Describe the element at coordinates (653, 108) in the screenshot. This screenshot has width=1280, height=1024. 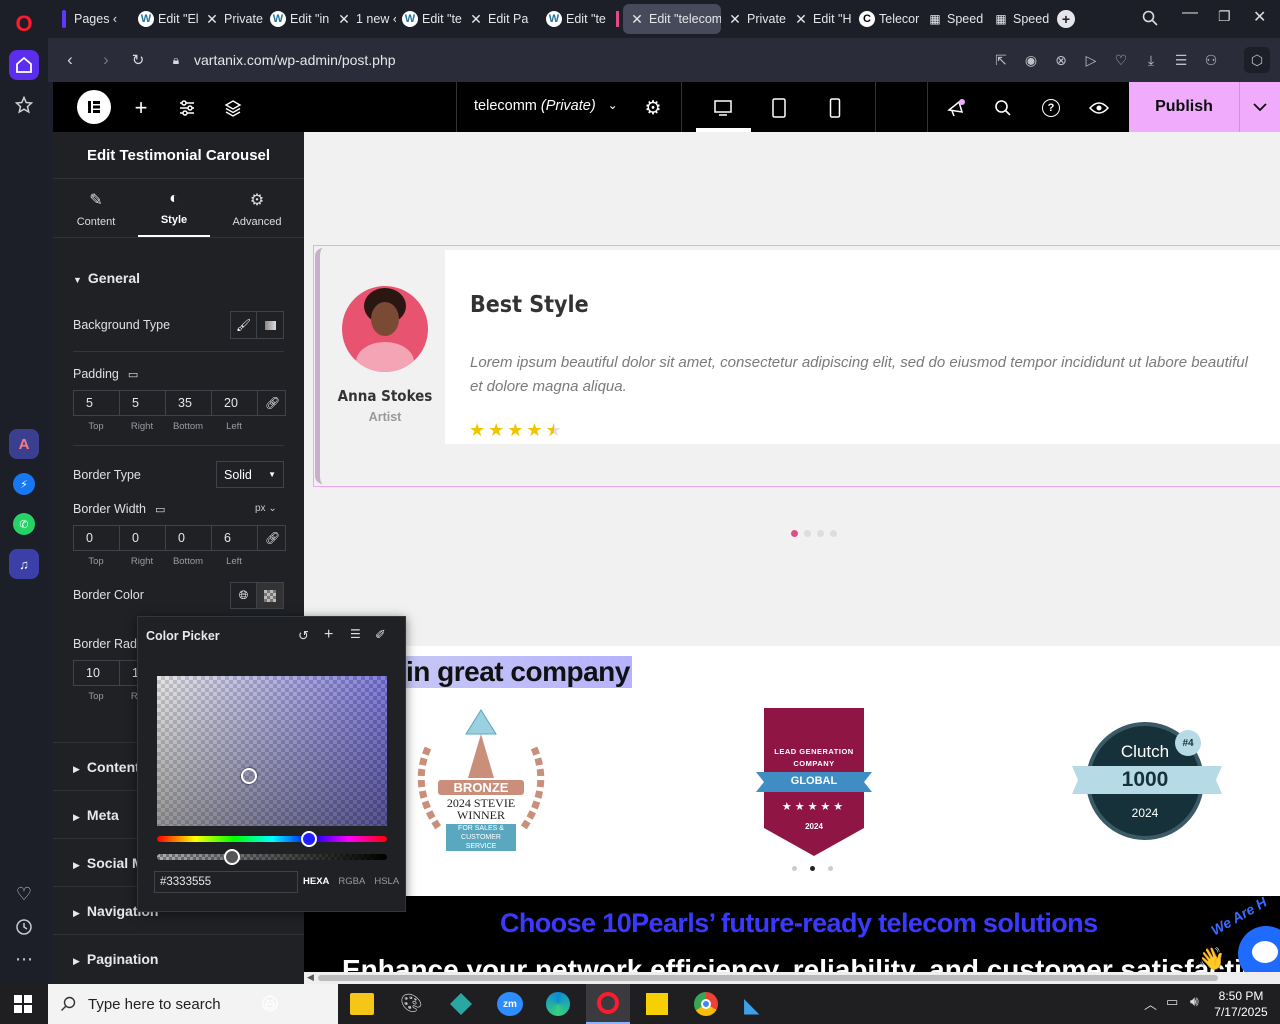
I see `page-settings-gear-icon: ⚙` at that location.